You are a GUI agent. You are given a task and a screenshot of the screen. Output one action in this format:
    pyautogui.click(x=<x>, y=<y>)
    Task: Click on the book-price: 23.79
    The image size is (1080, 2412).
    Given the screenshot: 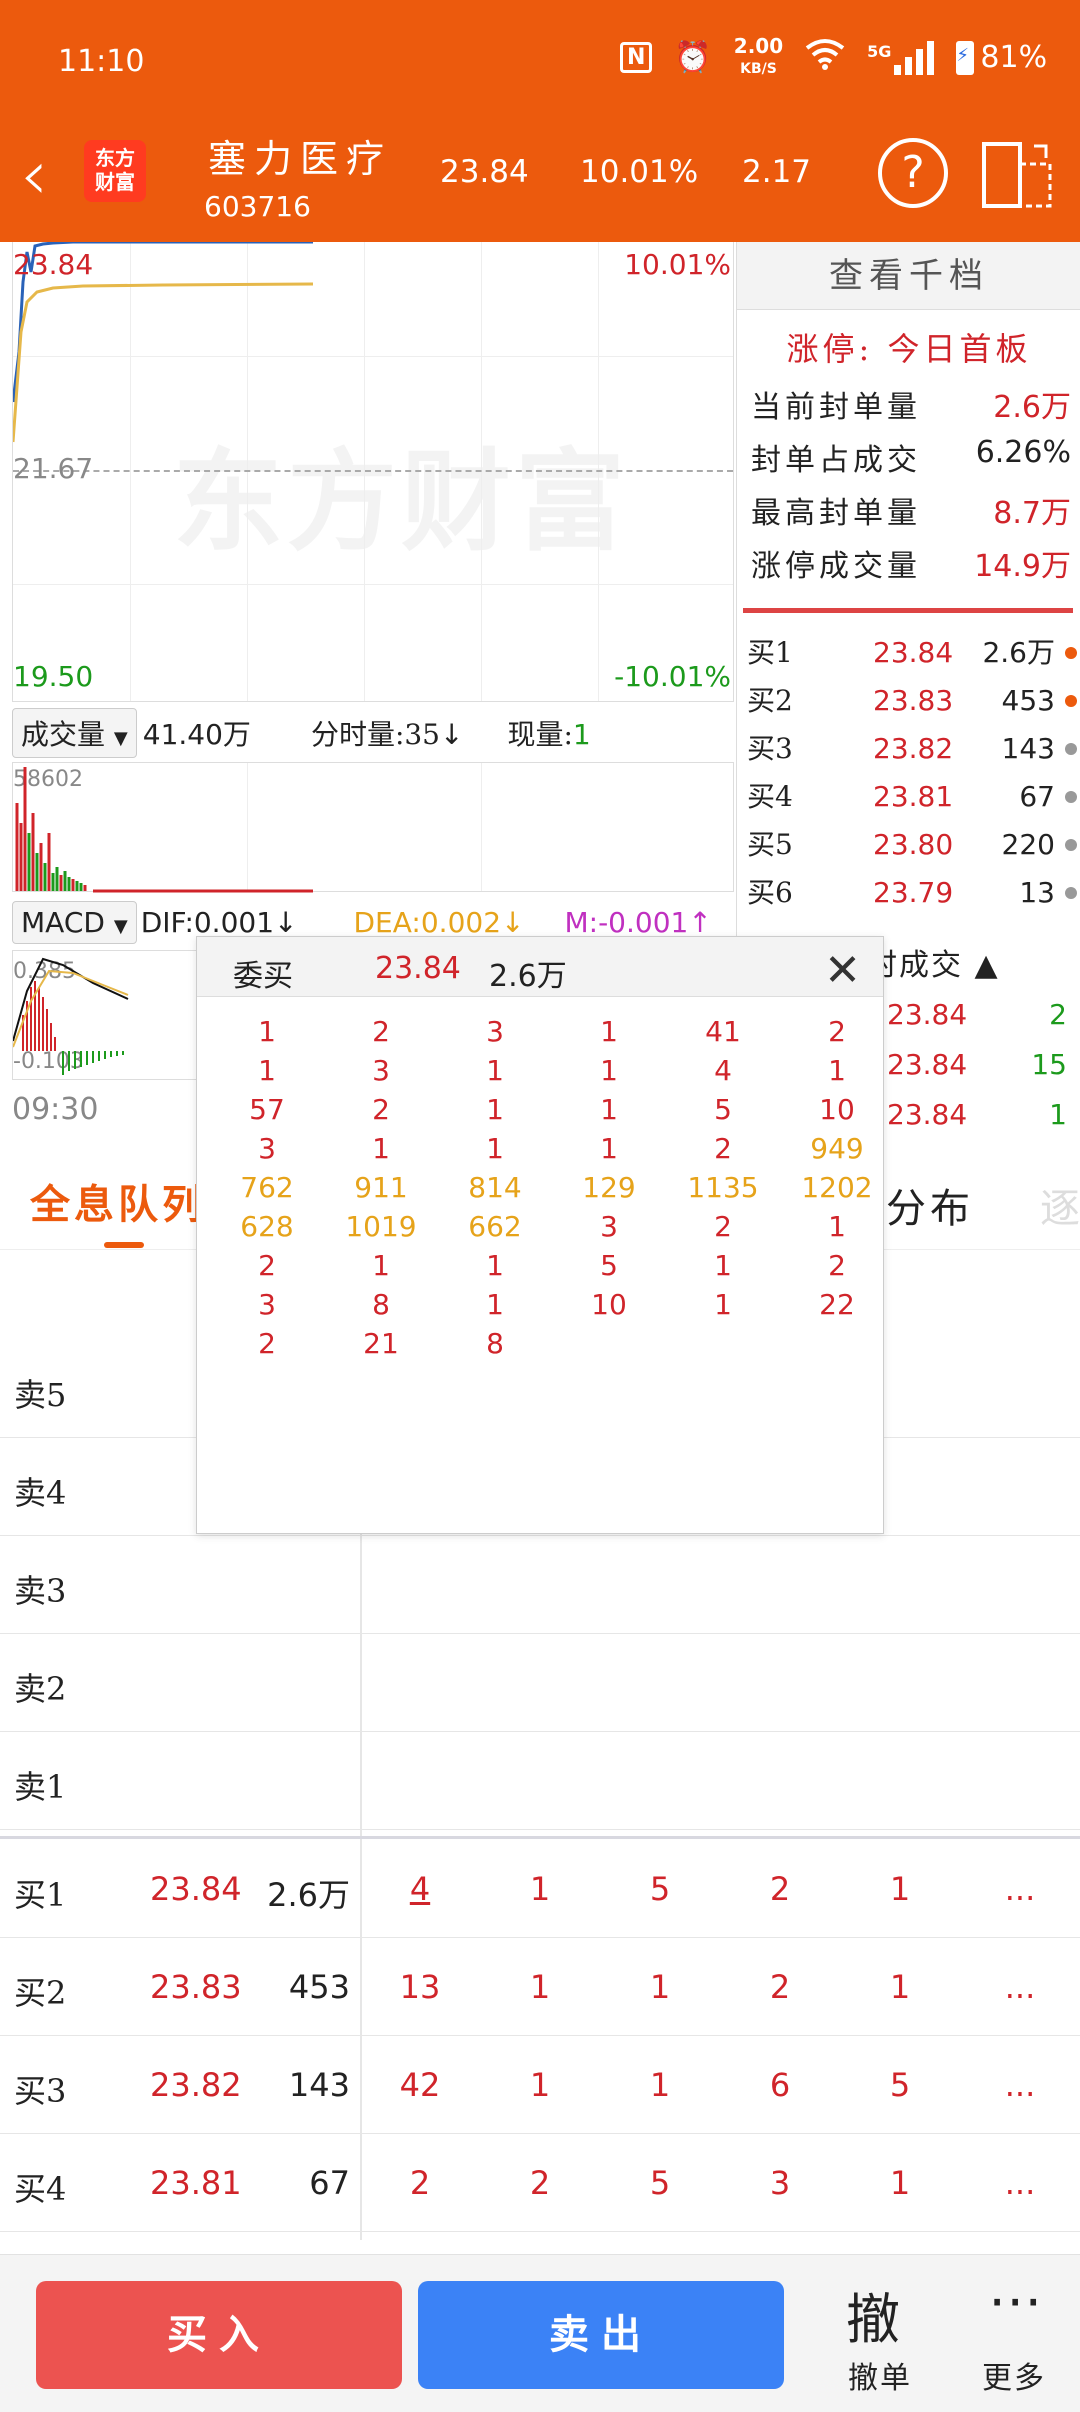 What is the action you would take?
    pyautogui.click(x=913, y=892)
    